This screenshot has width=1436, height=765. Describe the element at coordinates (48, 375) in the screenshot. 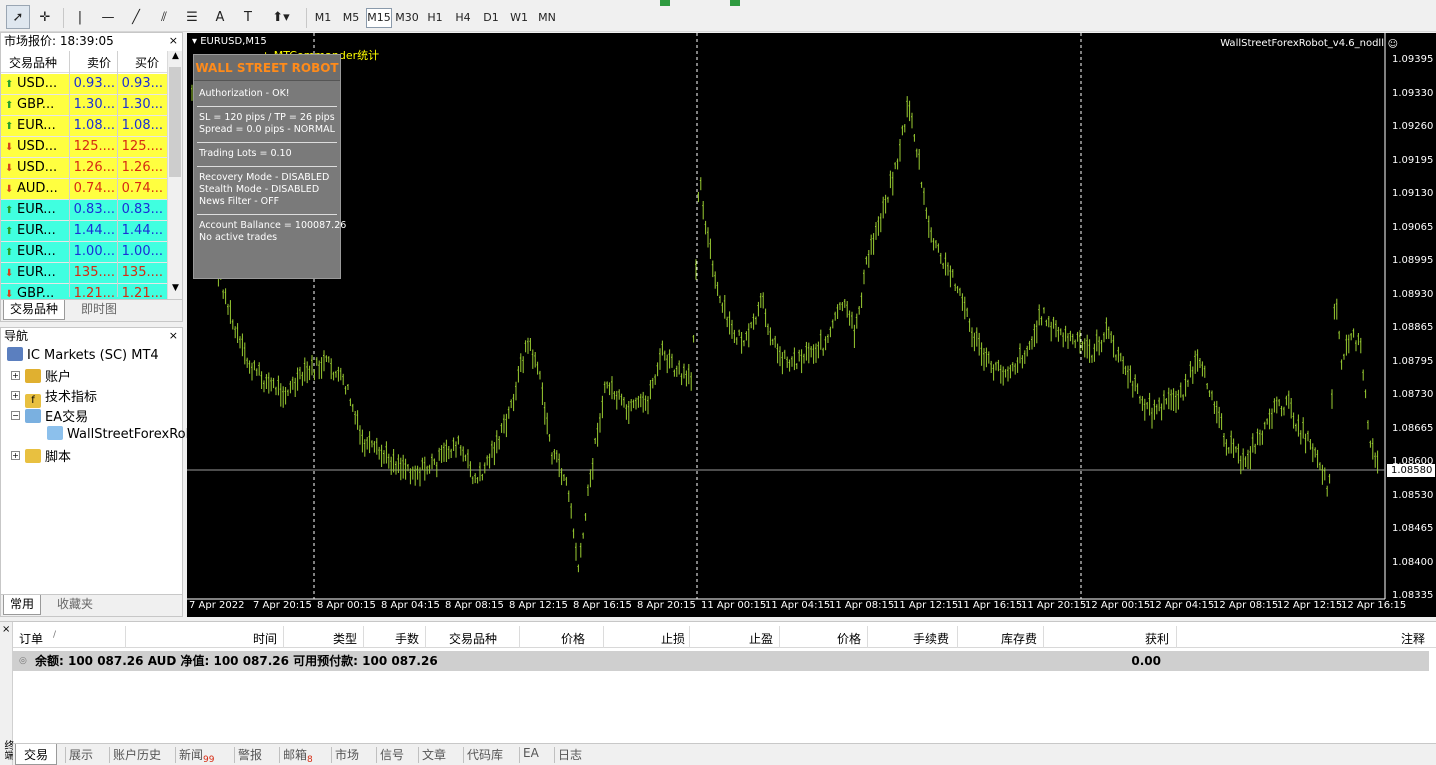

I see `nav-item-accounts: 账户` at that location.